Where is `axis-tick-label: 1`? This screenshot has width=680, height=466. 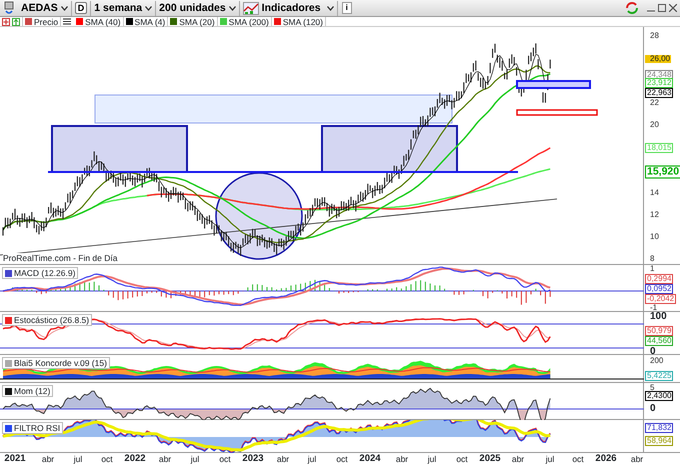 axis-tick-label: 1 is located at coordinates (652, 269).